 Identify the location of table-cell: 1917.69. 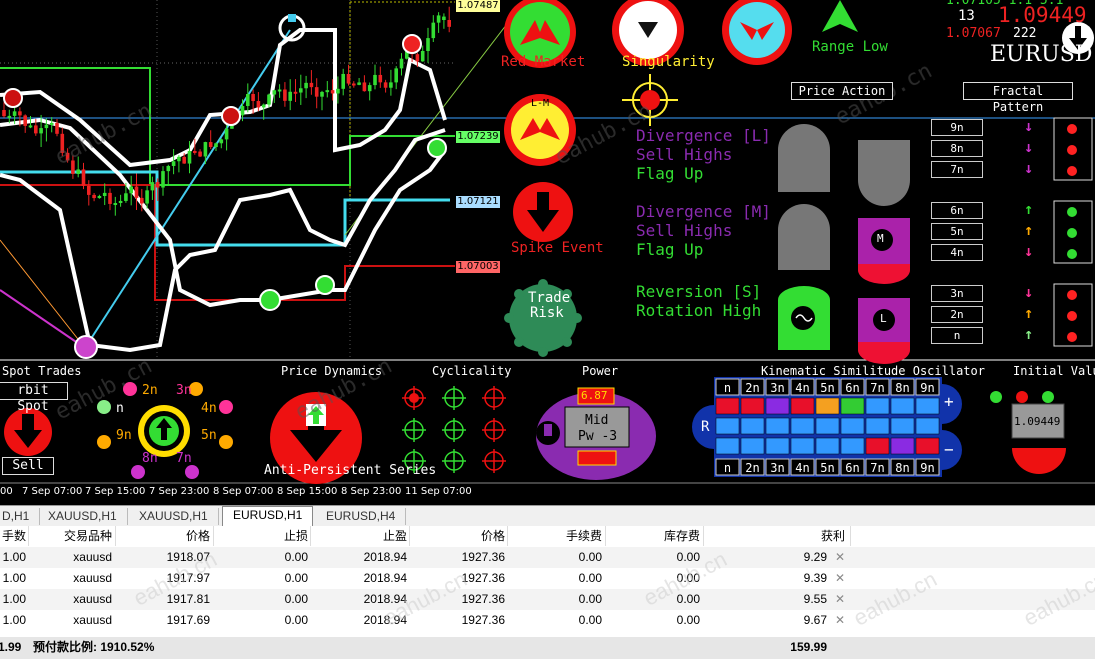
(188, 620).